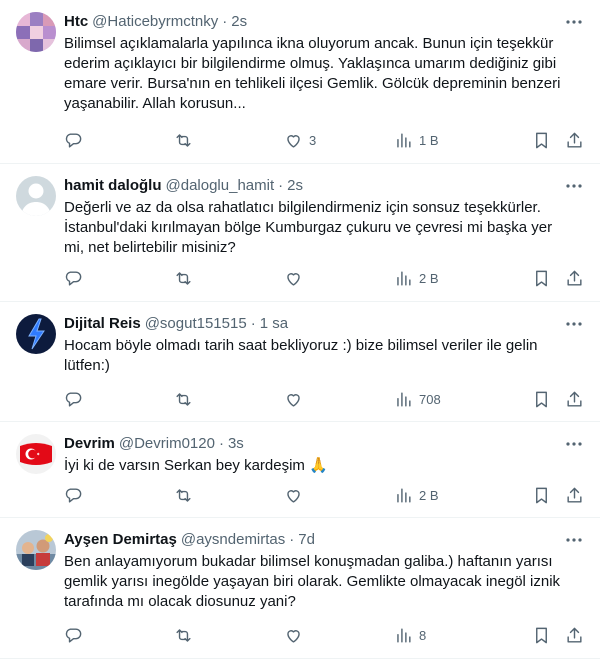 This screenshot has width=600, height=659. I want to click on display-name: Htc, so click(76, 22).